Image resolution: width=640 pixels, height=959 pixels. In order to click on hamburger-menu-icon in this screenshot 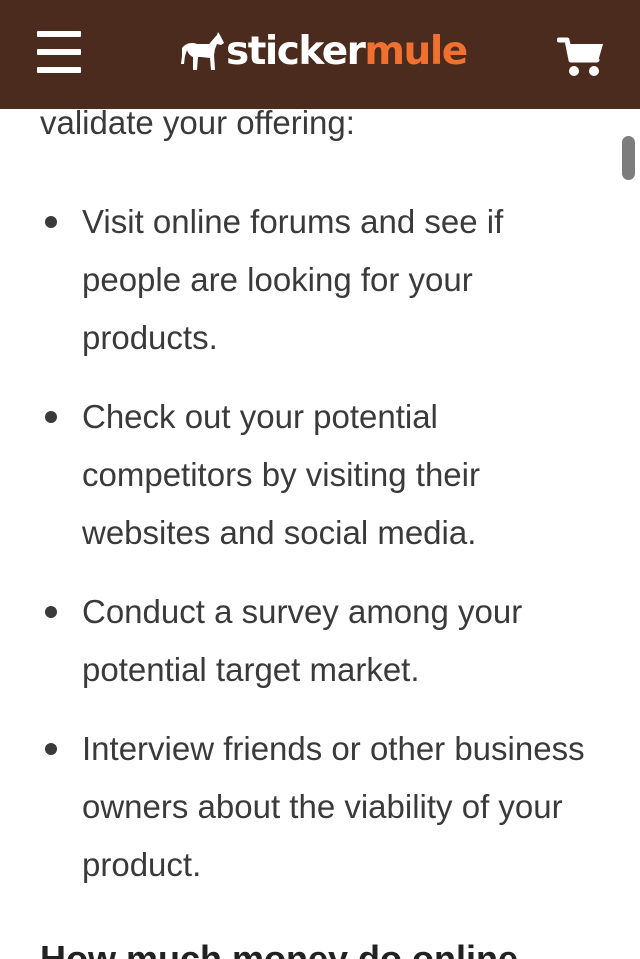, I will do `click(59, 52)`.